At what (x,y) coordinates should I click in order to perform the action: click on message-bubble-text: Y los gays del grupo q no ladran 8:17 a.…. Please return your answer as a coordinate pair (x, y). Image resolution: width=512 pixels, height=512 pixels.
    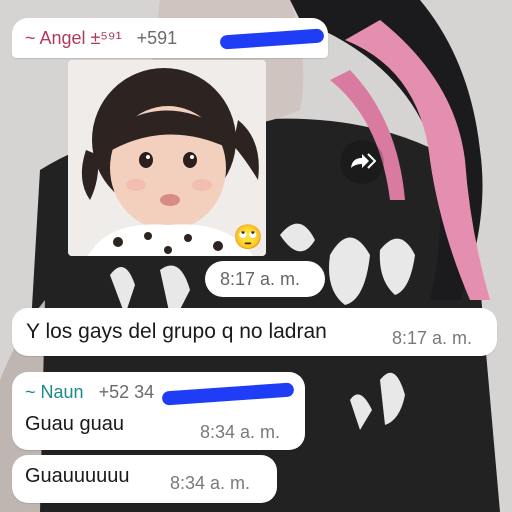
    Looking at the image, I should click on (254, 332).